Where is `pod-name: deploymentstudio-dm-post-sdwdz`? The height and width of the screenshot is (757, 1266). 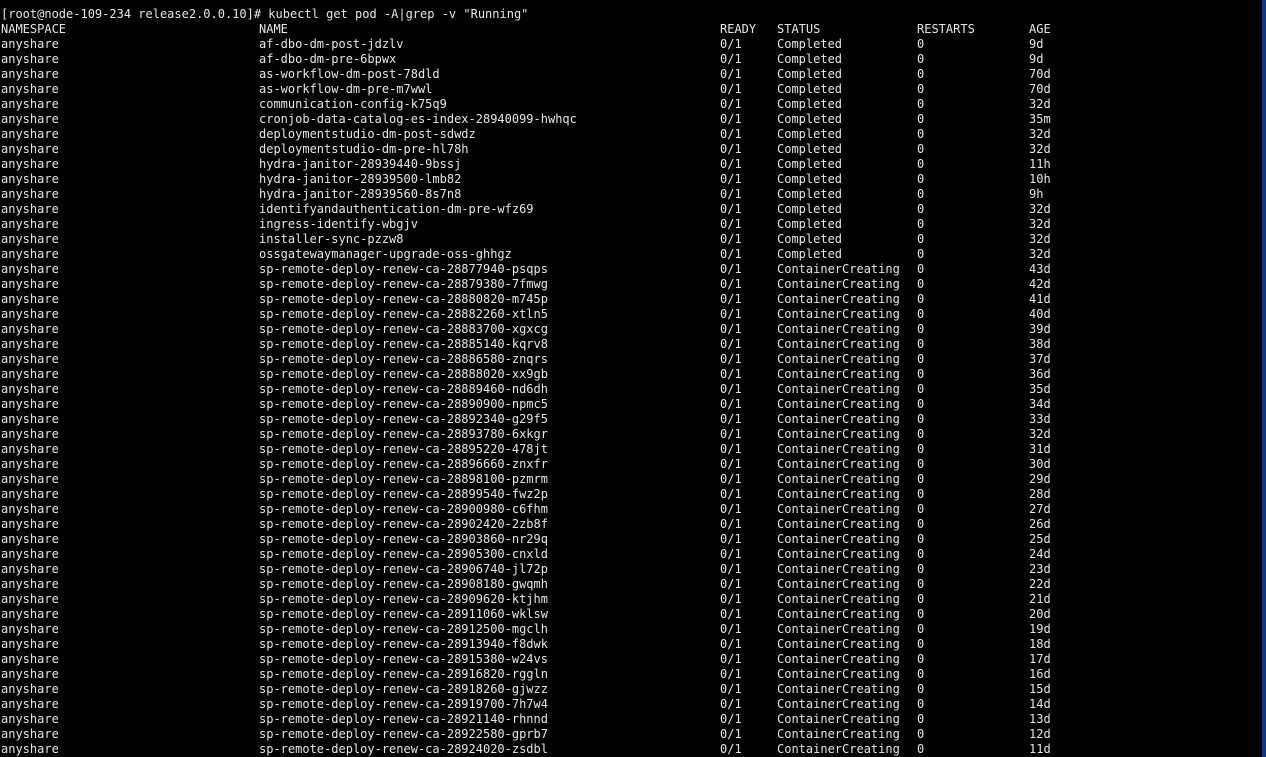 pod-name: deploymentstudio-dm-post-sdwdz is located at coordinates (367, 134).